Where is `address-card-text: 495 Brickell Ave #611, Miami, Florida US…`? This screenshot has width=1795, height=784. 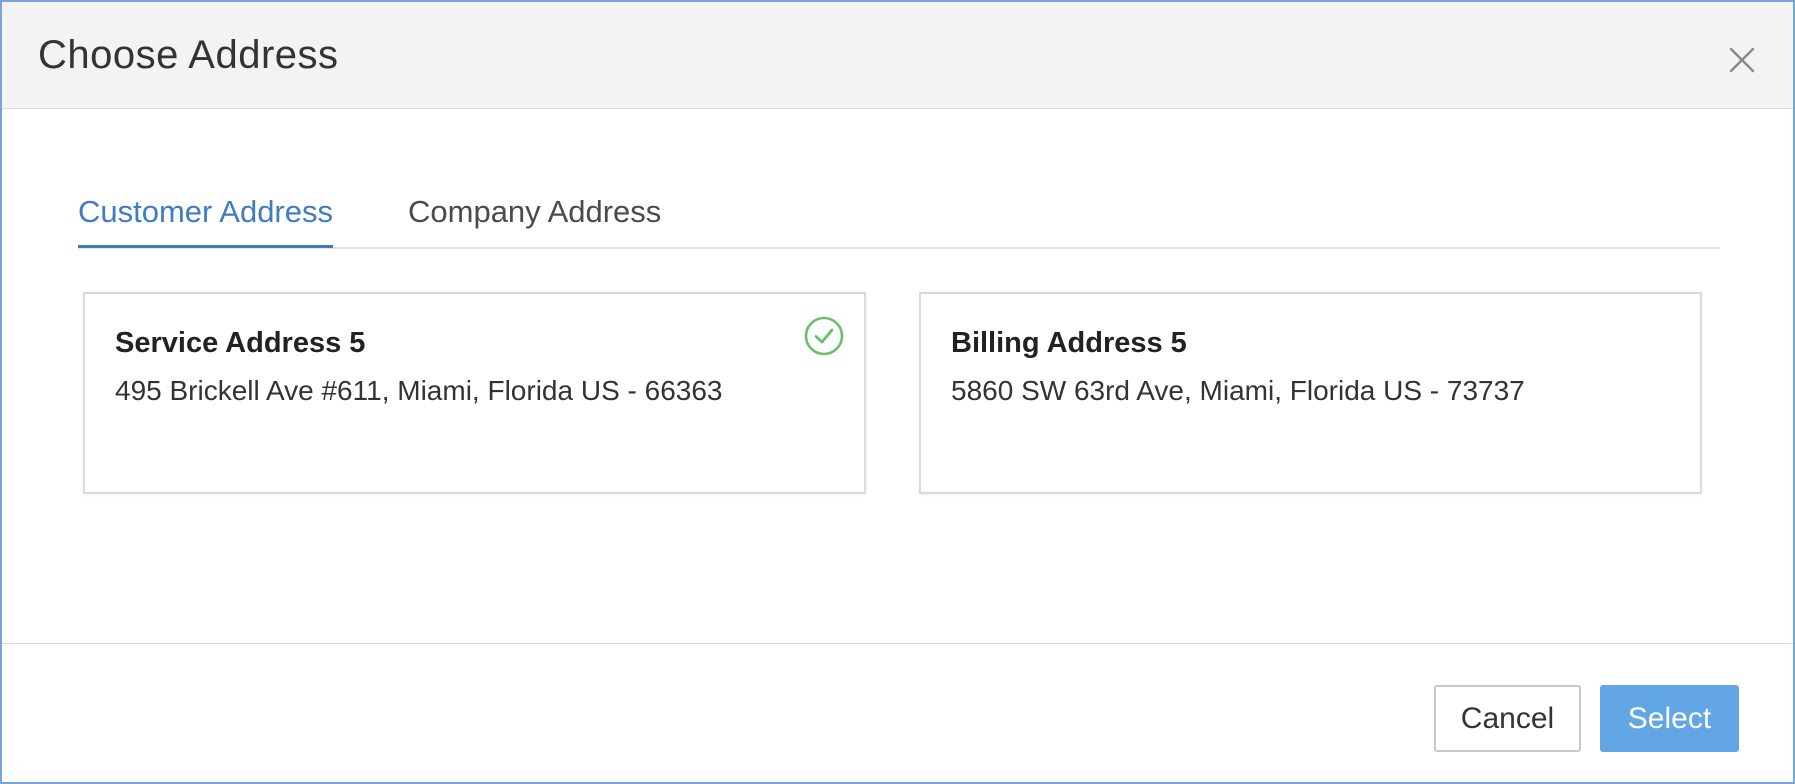
address-card-text: 495 Brickell Ave #611, Miami, Florida US… is located at coordinates (419, 390).